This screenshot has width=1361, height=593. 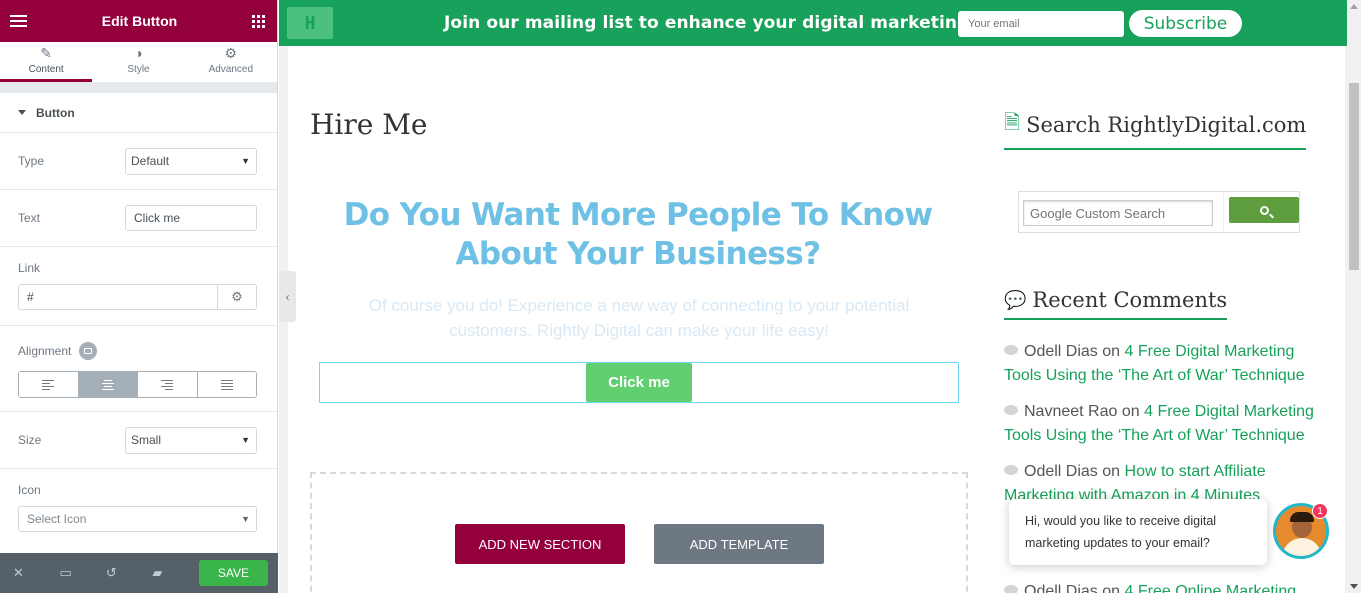 What do you see at coordinates (18, 21) in the screenshot?
I see `menu-icon` at bounding box center [18, 21].